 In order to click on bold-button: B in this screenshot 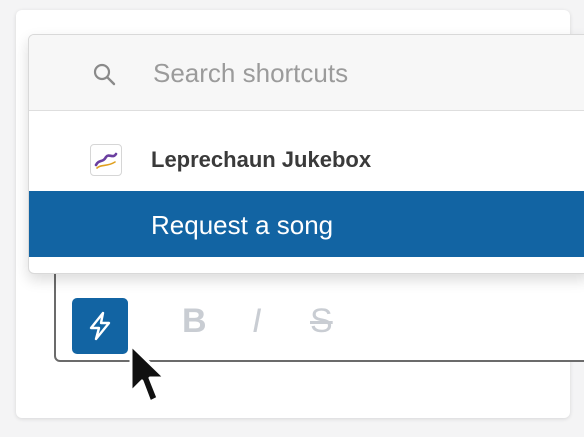, I will do `click(194, 321)`.